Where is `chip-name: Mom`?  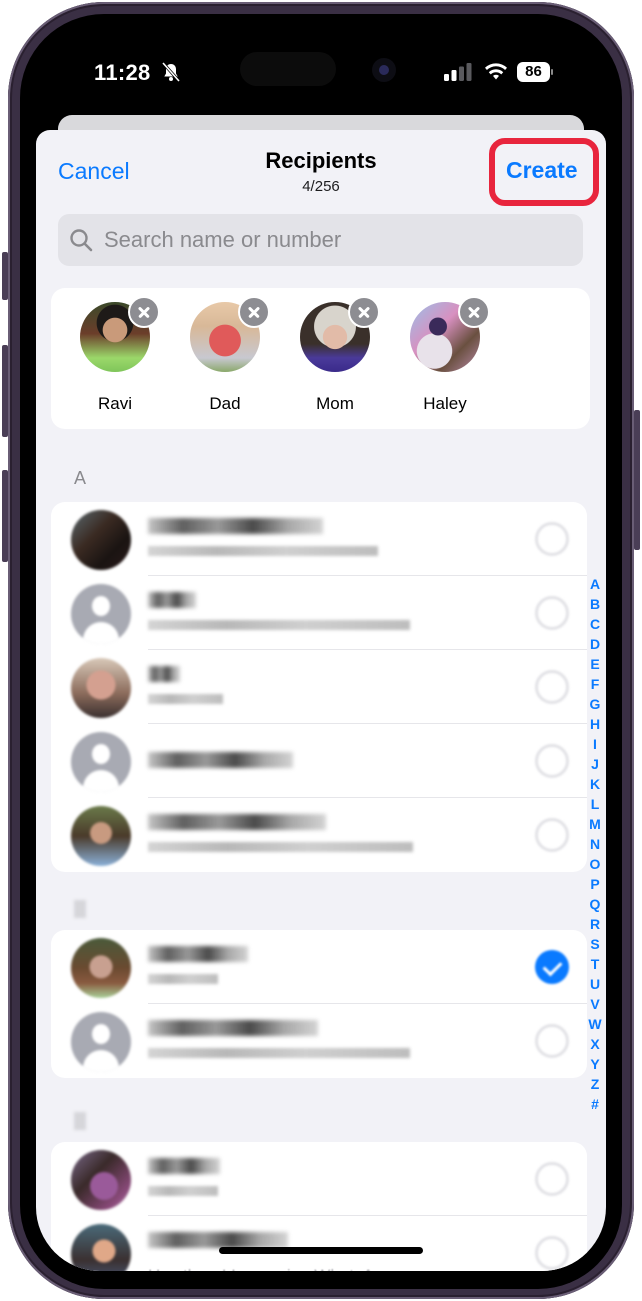 chip-name: Mom is located at coordinates (335, 403).